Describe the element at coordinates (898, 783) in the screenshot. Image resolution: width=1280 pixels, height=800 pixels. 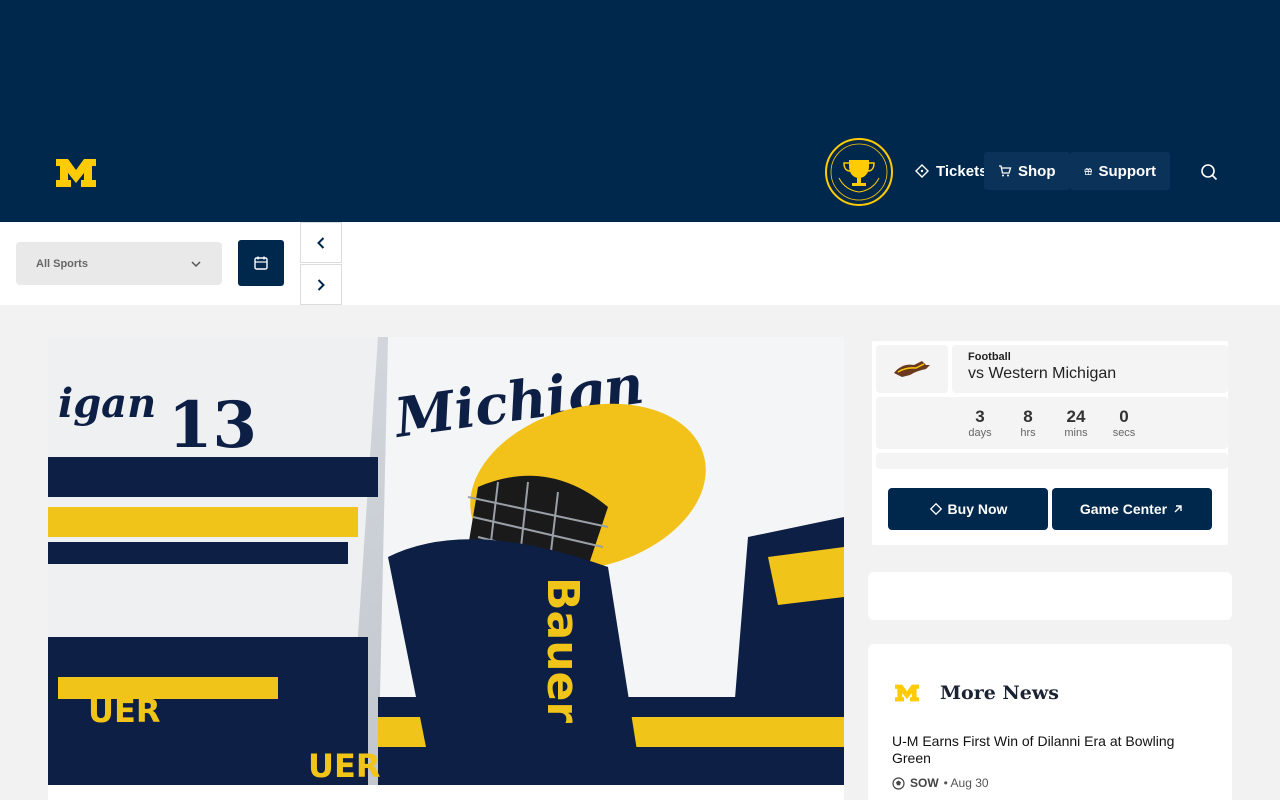
I see `soccer-ball-icon` at that location.